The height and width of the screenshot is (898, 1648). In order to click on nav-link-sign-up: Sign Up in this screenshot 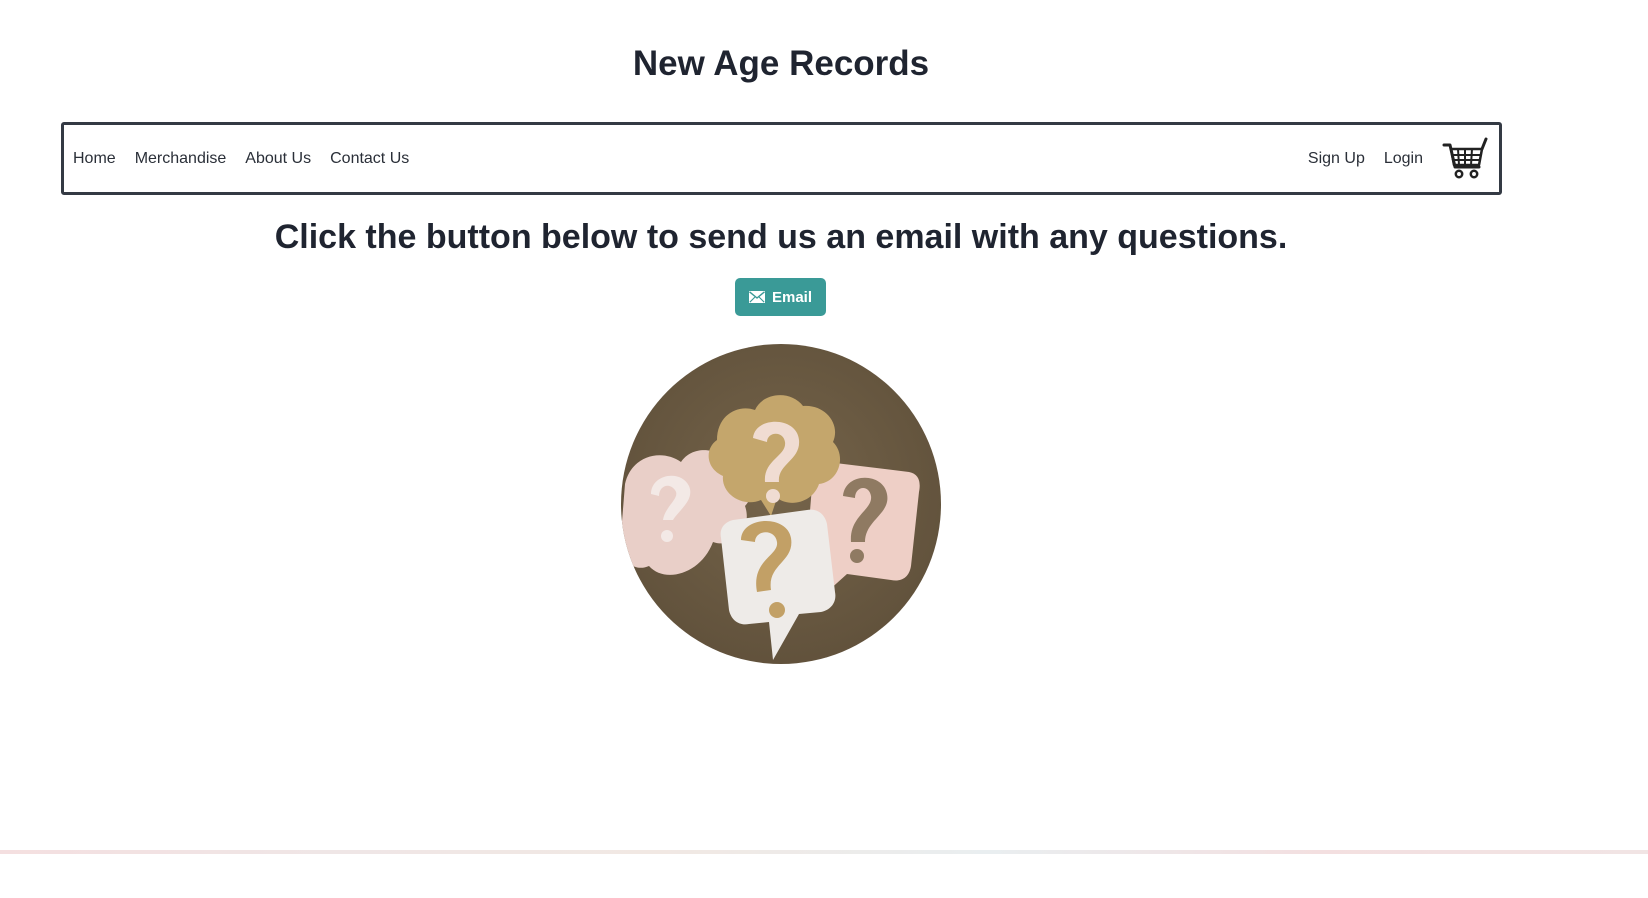, I will do `click(1336, 159)`.